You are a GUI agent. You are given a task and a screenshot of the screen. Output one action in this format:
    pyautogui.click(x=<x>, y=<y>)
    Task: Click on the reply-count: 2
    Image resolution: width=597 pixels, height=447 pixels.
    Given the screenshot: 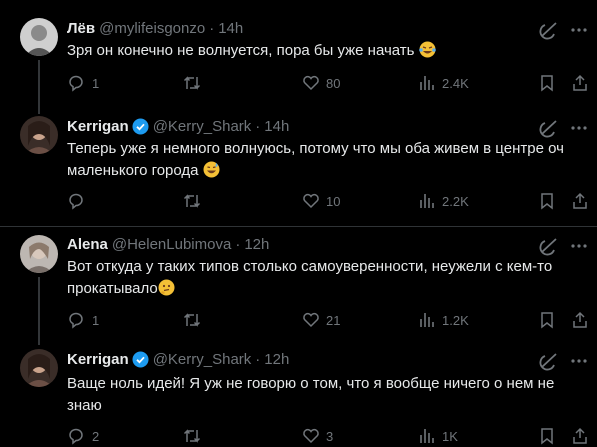 What is the action you would take?
    pyautogui.click(x=96, y=436)
    